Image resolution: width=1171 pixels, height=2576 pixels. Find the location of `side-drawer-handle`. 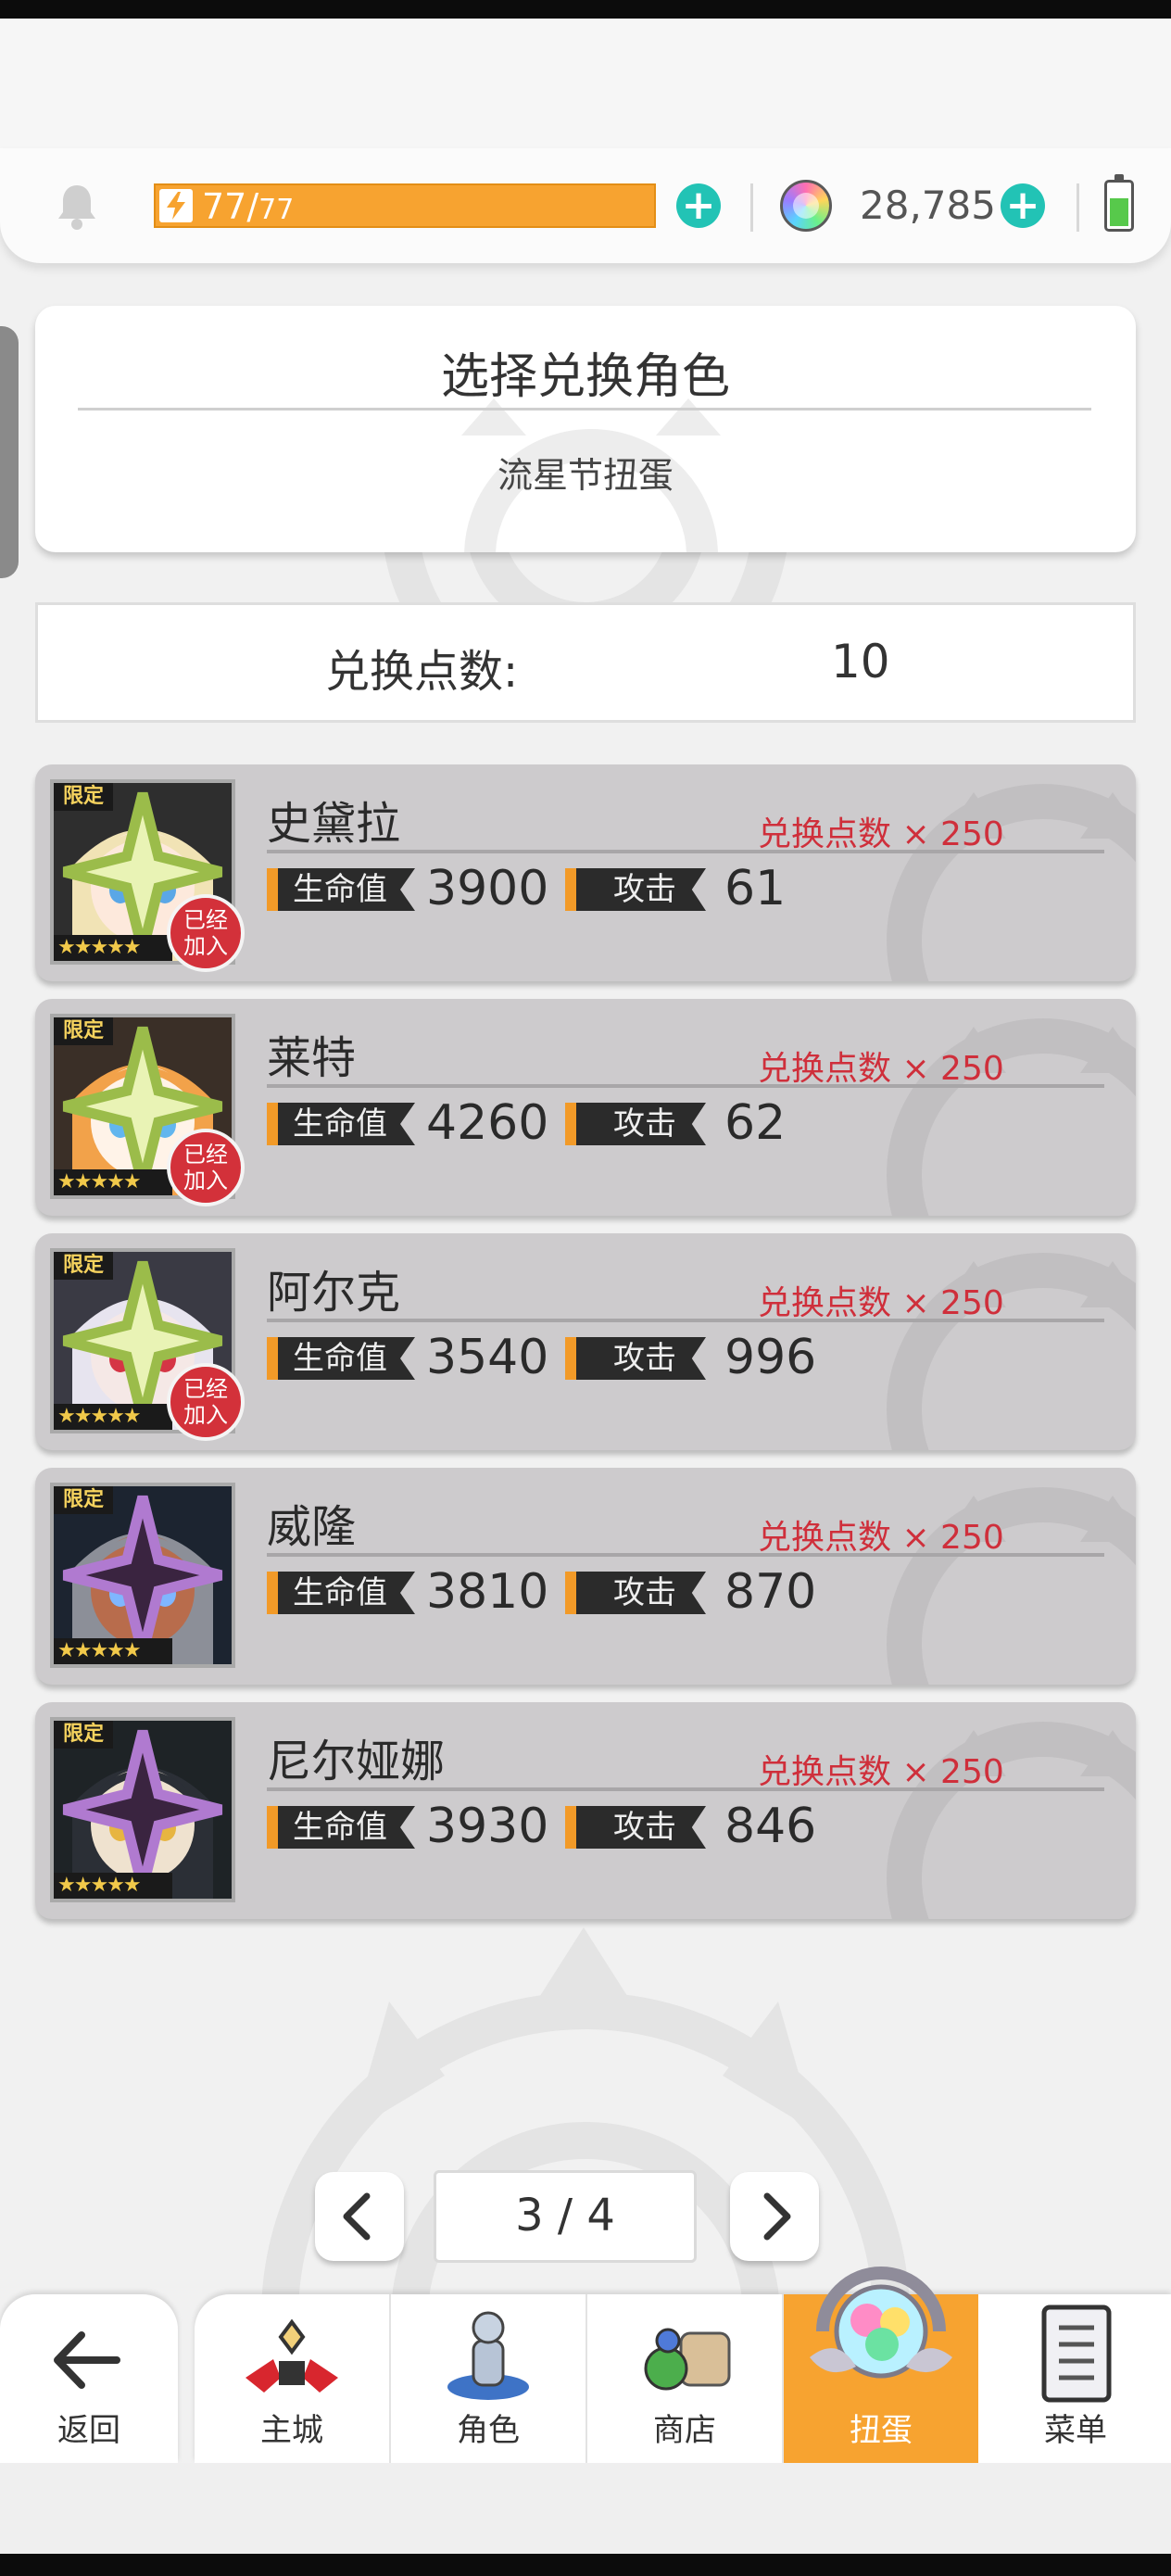

side-drawer-handle is located at coordinates (10, 452).